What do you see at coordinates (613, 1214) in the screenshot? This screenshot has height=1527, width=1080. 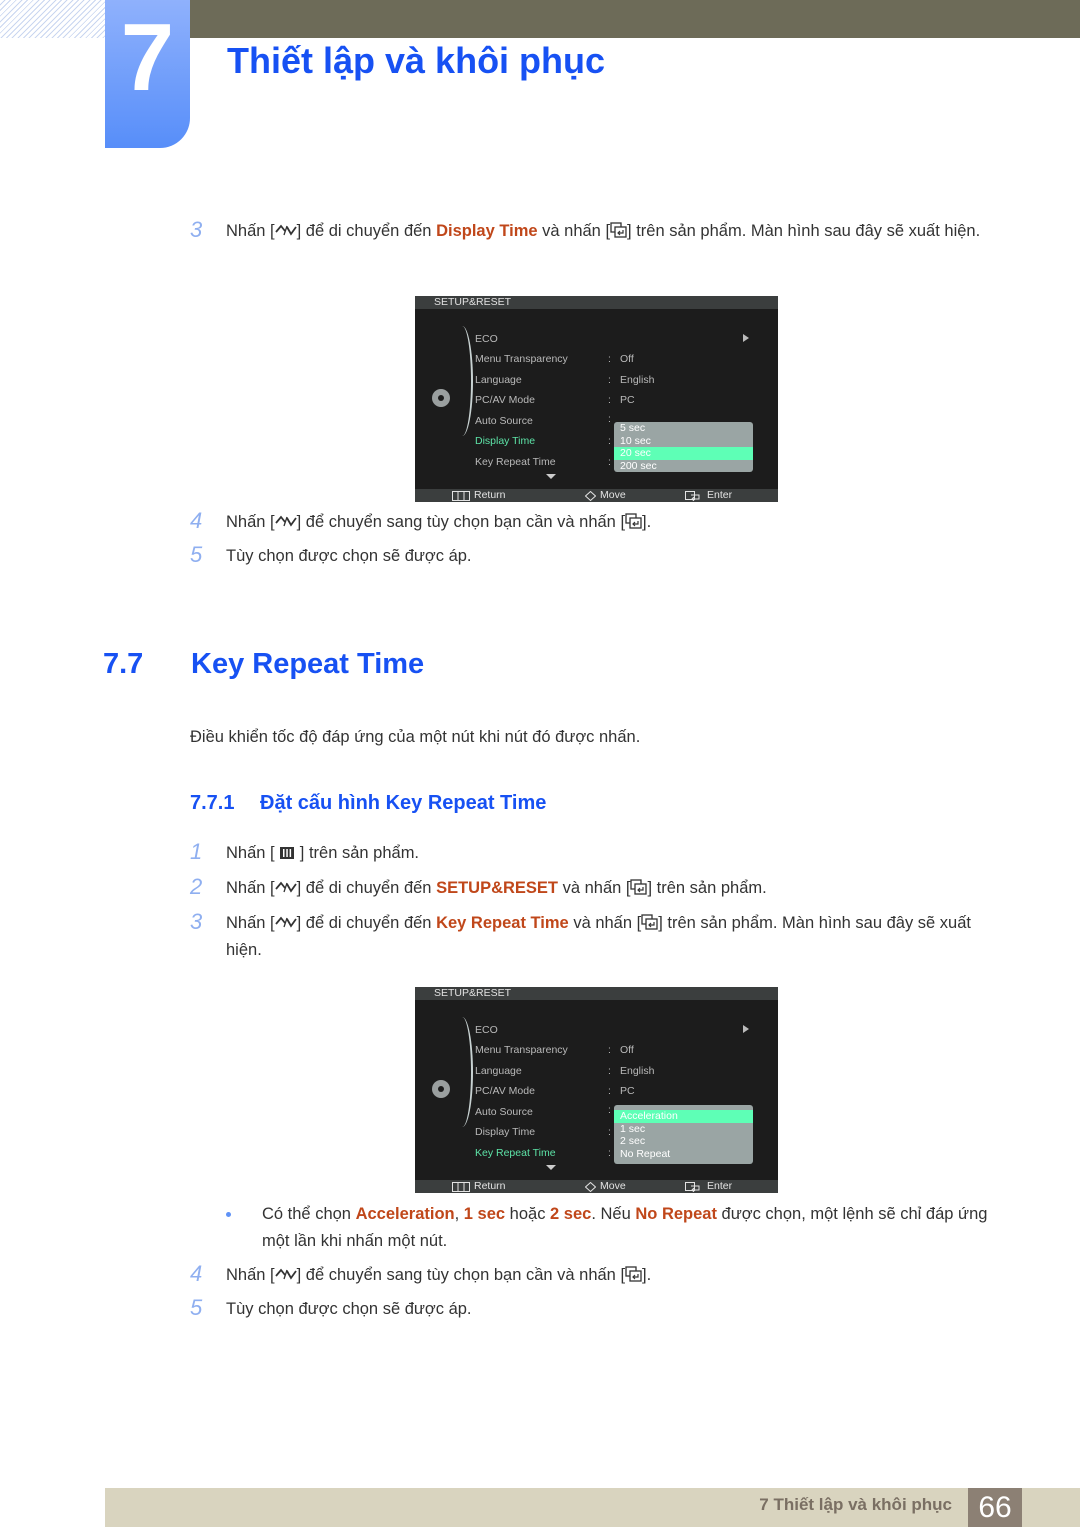 I see `note-text: . Nếu` at bounding box center [613, 1214].